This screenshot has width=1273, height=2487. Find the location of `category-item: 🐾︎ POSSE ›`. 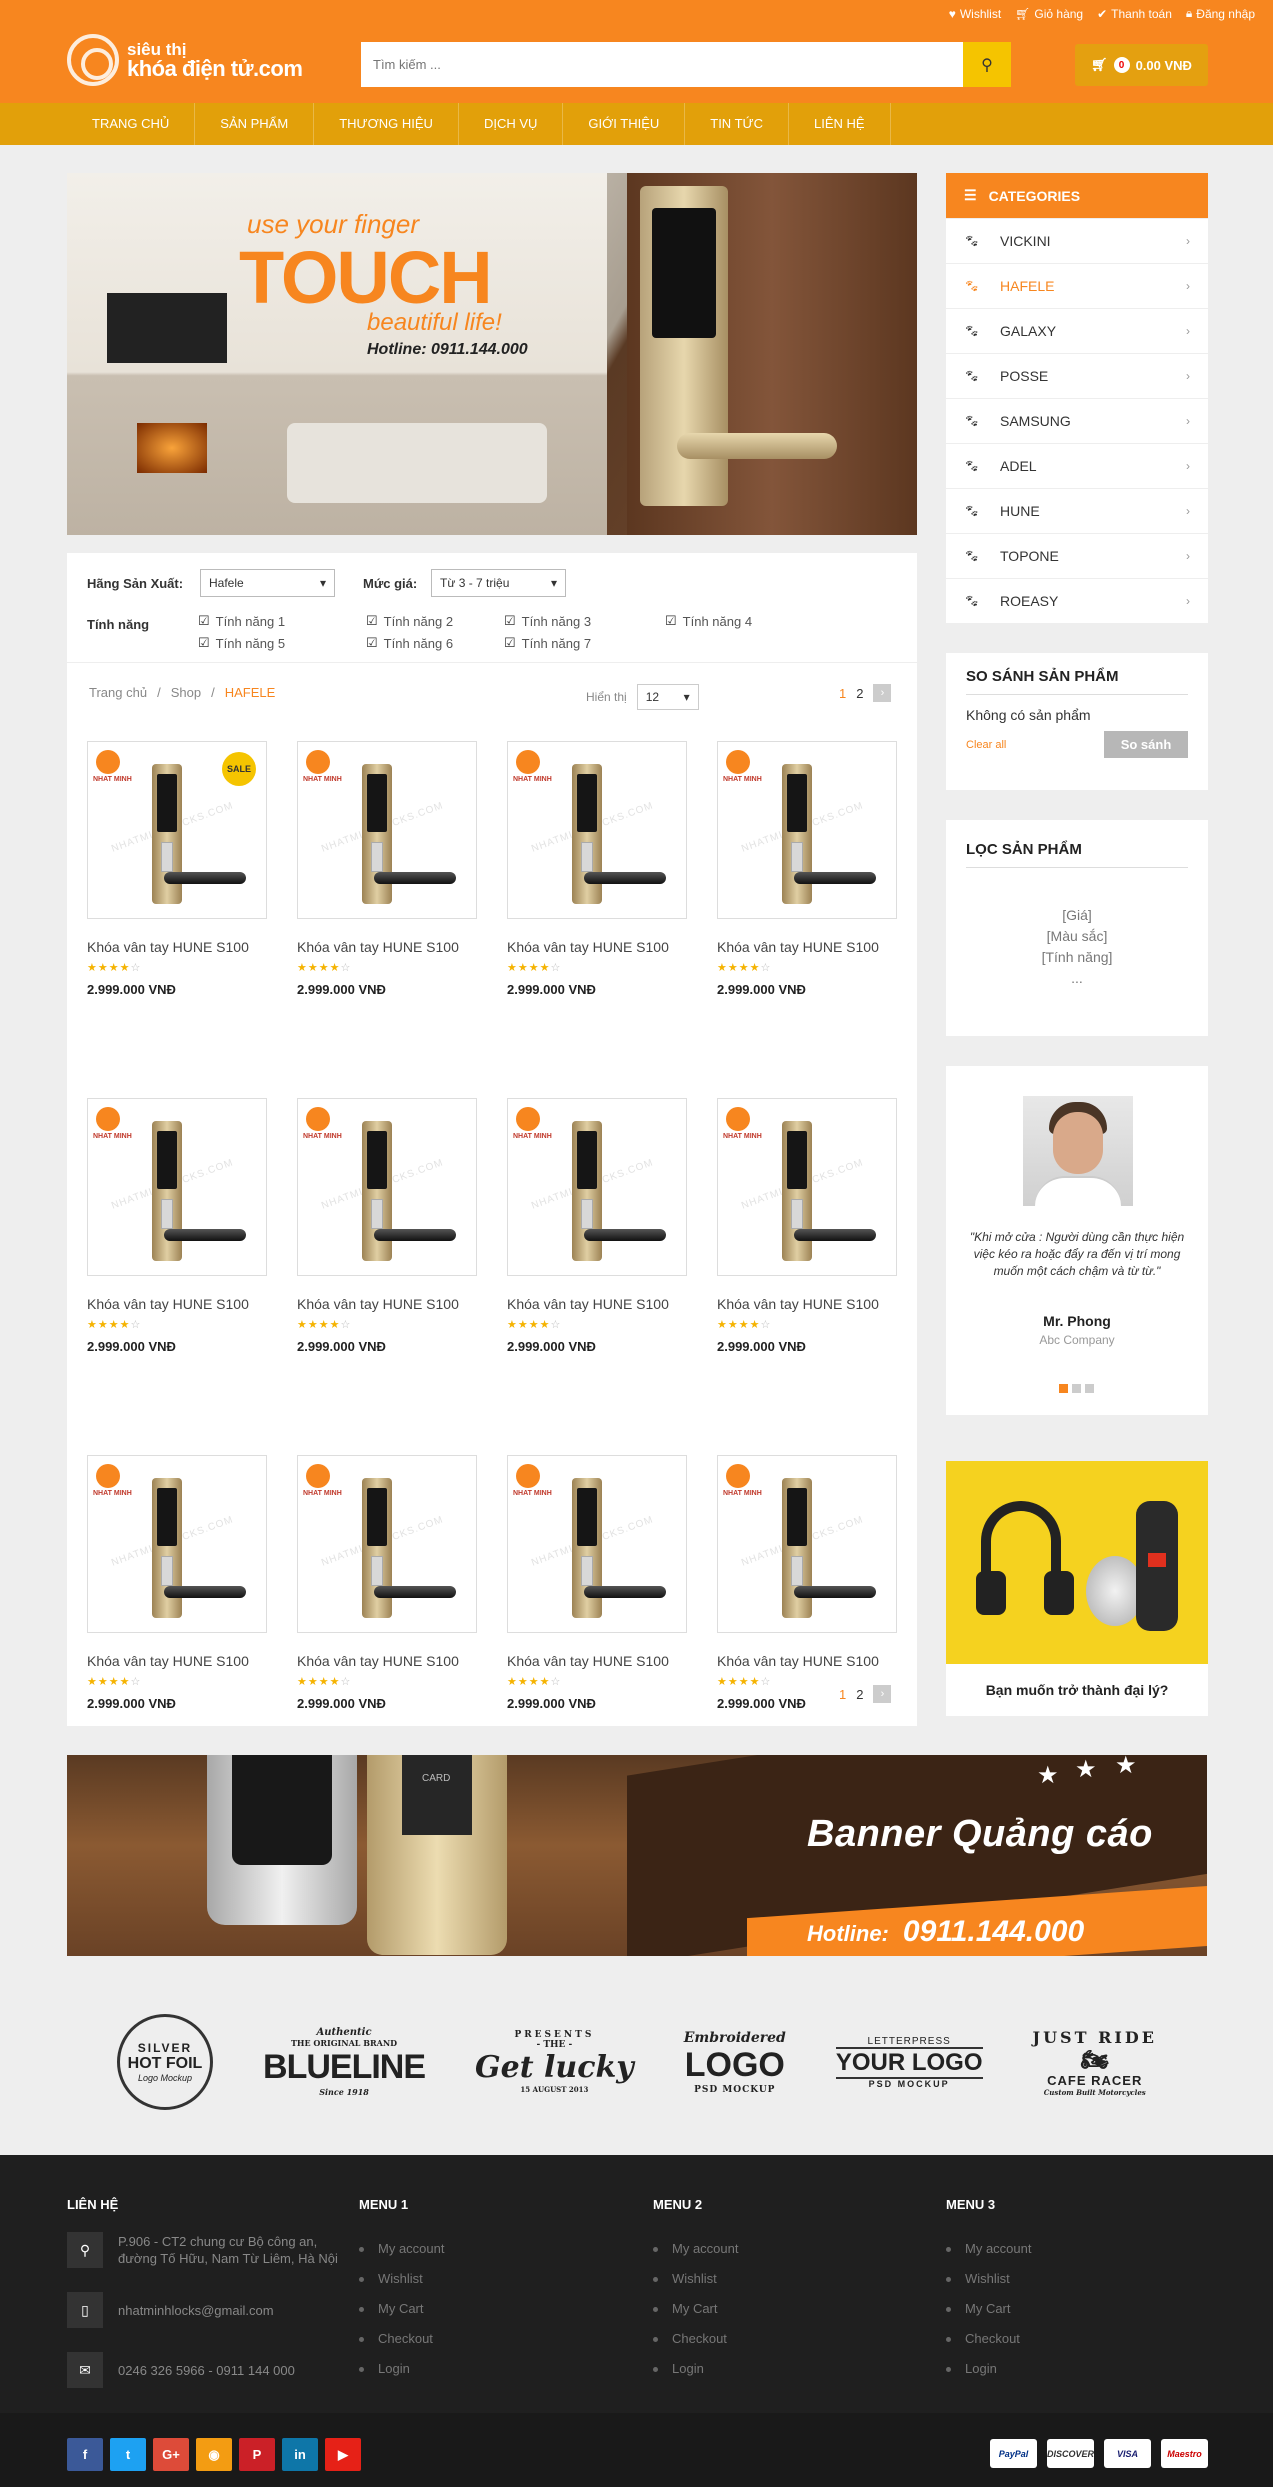

category-item: 🐾︎ POSSE › is located at coordinates (1077, 375).